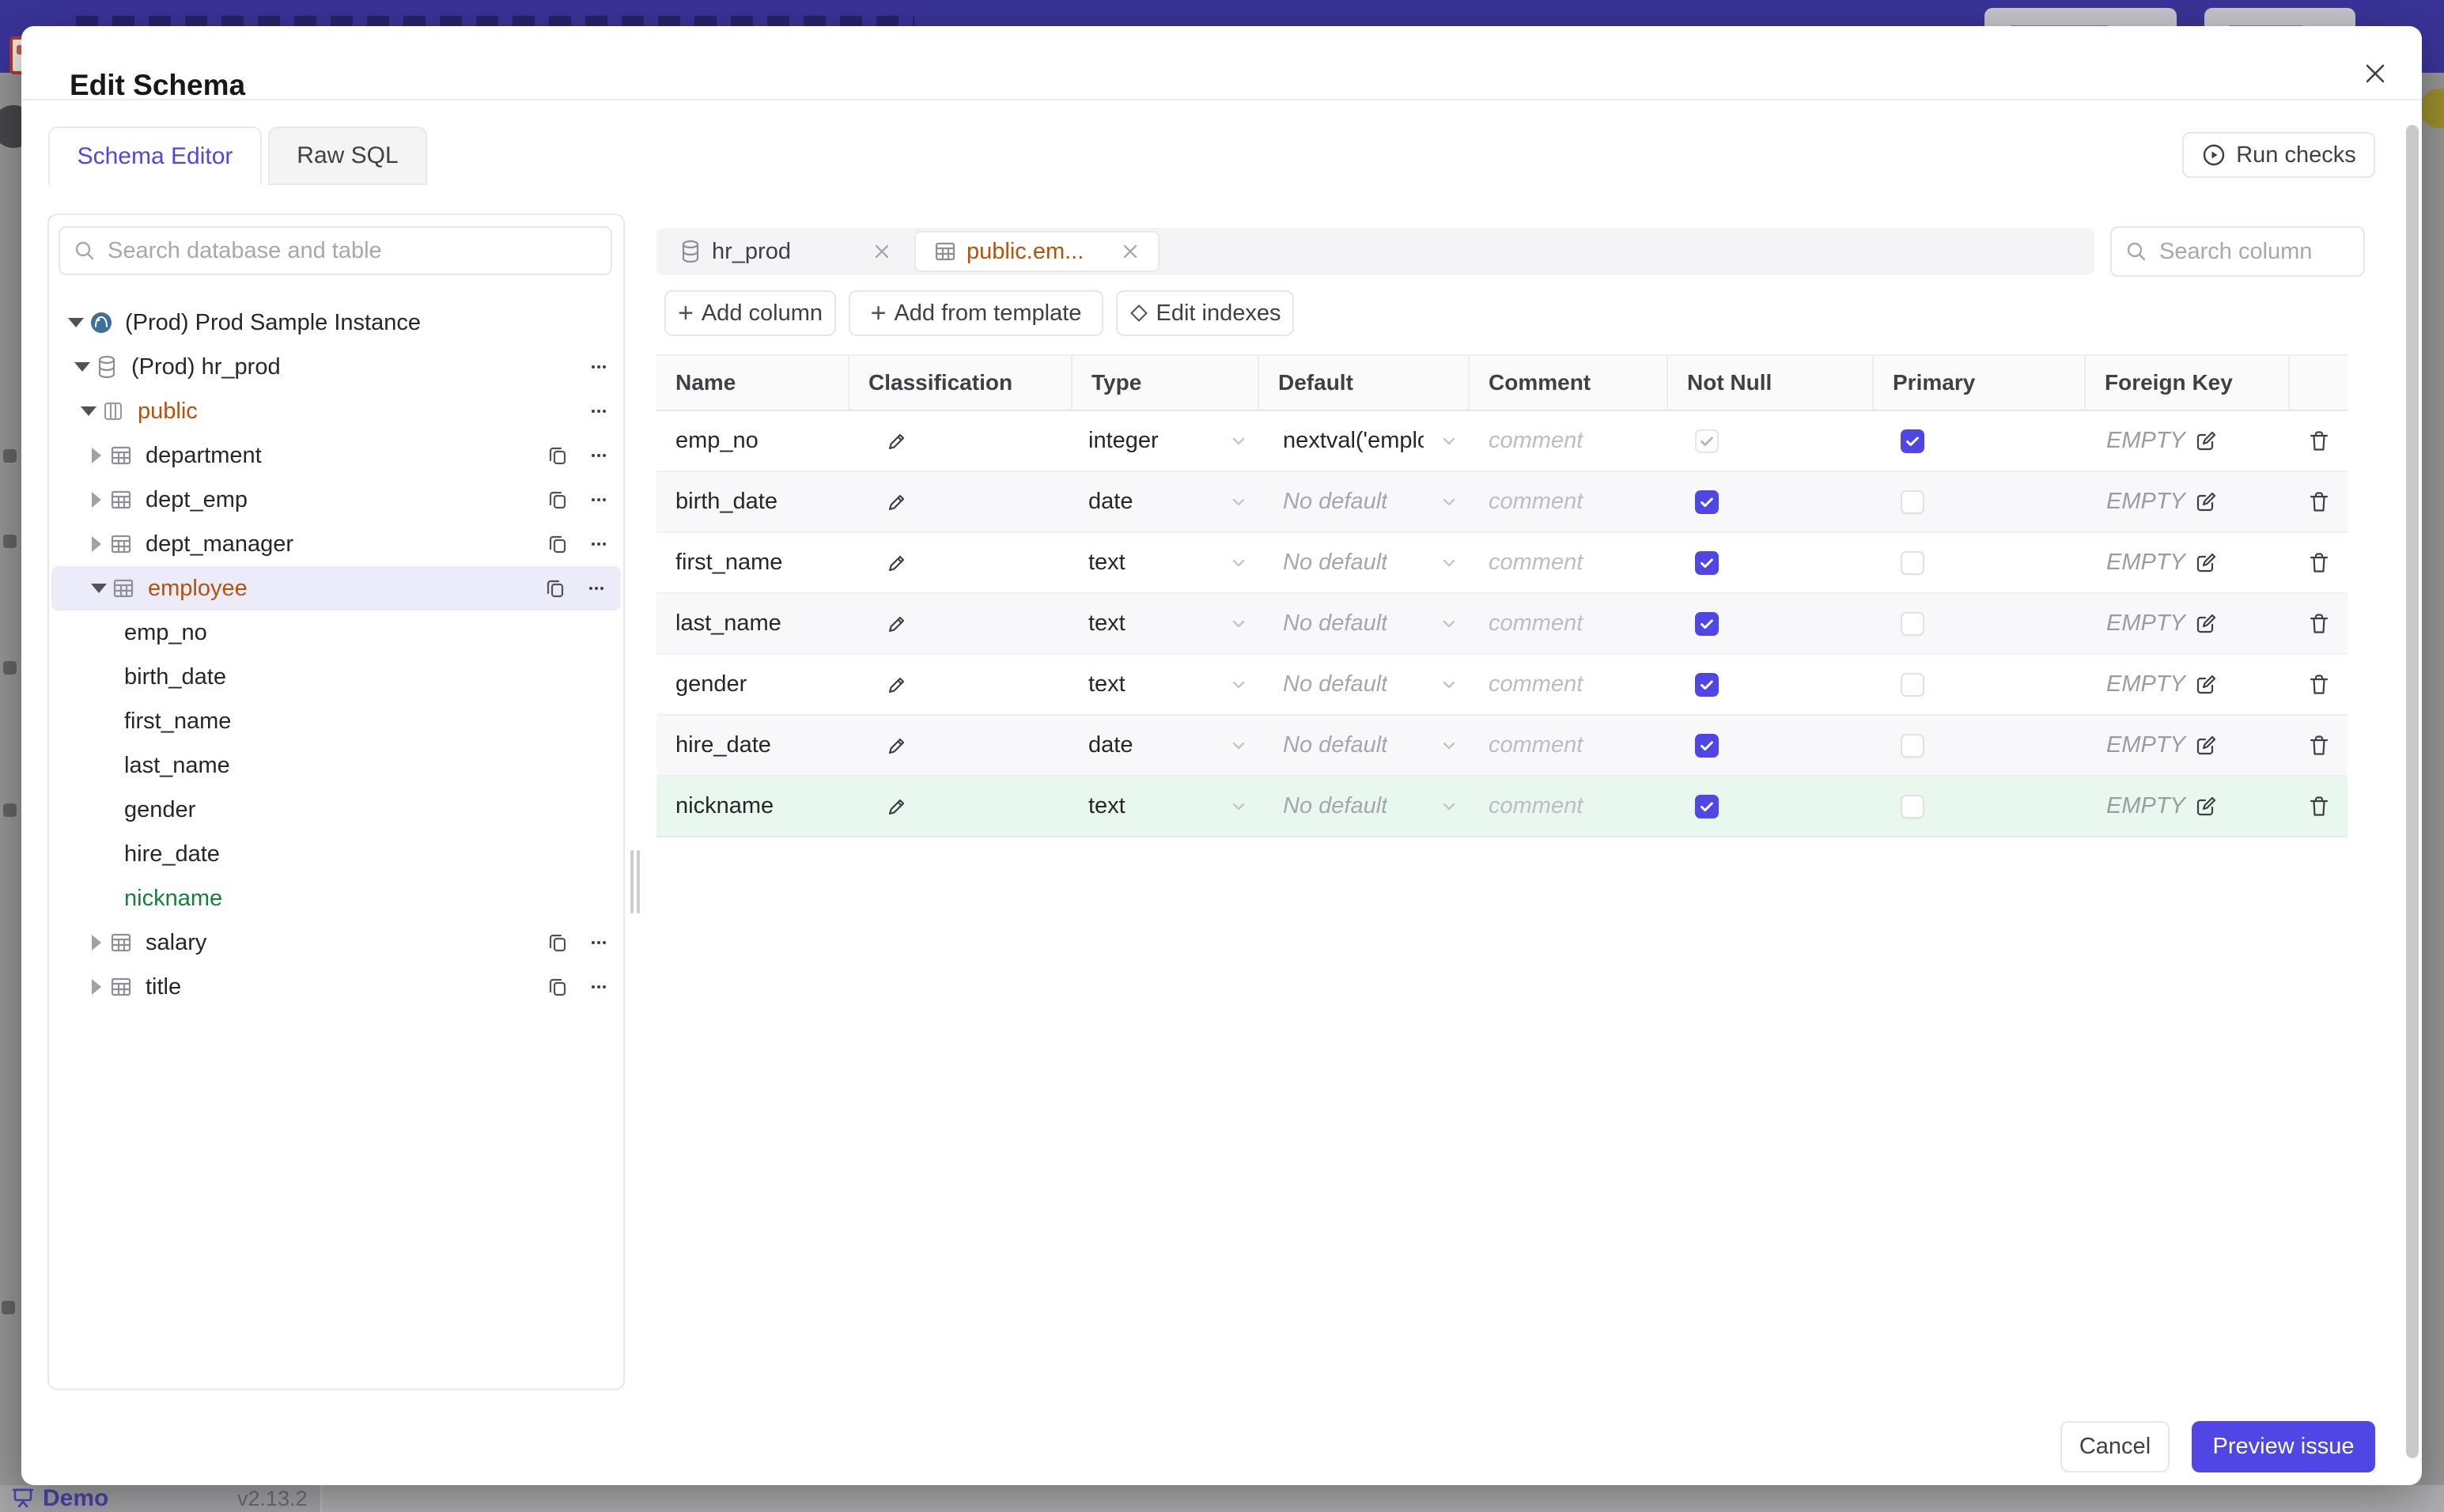  What do you see at coordinates (336, 633) in the screenshot?
I see `tree-item-emp-no: emp_no` at bounding box center [336, 633].